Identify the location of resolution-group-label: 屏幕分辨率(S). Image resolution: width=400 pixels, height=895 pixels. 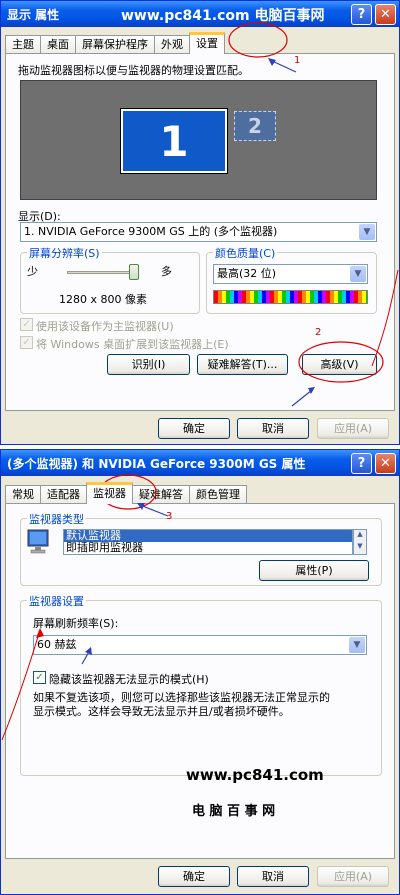
(64, 253).